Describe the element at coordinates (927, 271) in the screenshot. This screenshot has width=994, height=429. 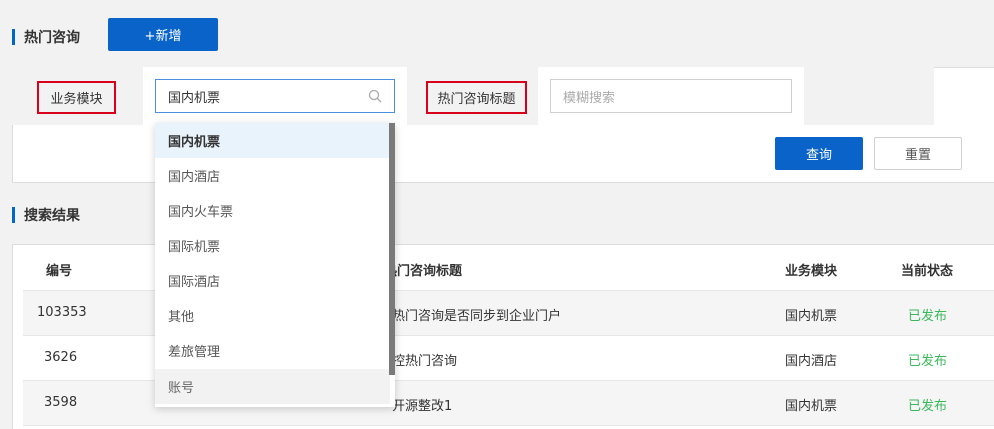
I see `column-header-status: 当前状态` at that location.